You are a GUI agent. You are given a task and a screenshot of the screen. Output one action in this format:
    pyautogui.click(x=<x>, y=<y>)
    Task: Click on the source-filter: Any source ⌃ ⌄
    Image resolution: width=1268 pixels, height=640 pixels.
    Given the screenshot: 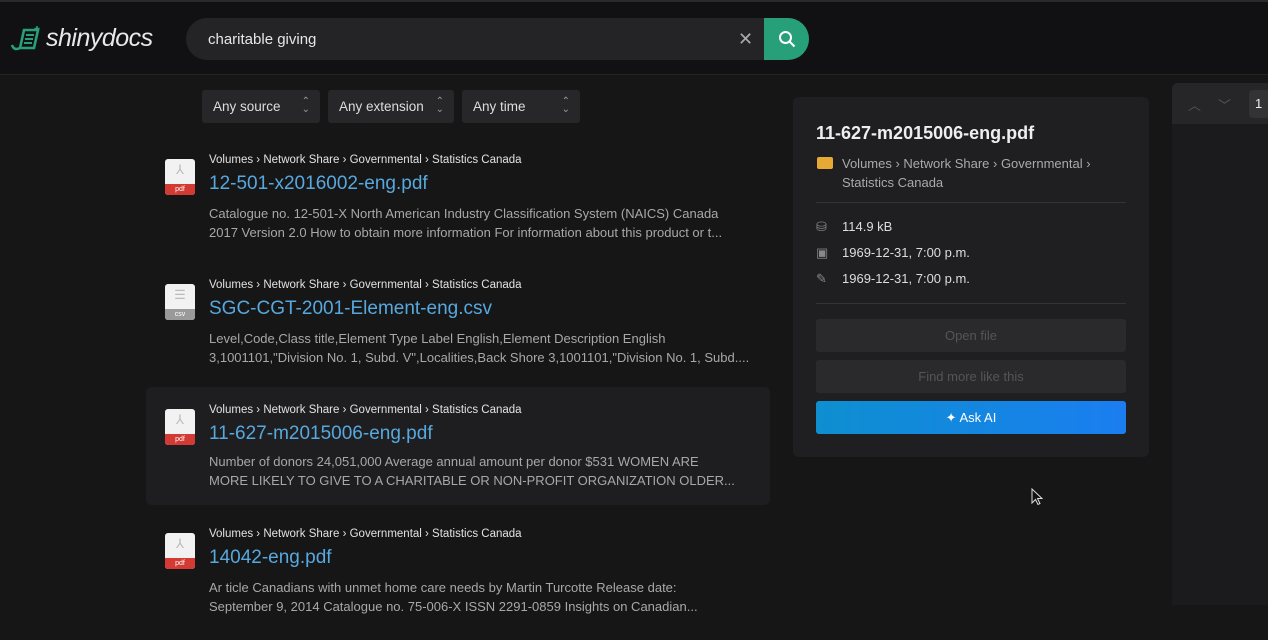 What is the action you would take?
    pyautogui.click(x=261, y=106)
    